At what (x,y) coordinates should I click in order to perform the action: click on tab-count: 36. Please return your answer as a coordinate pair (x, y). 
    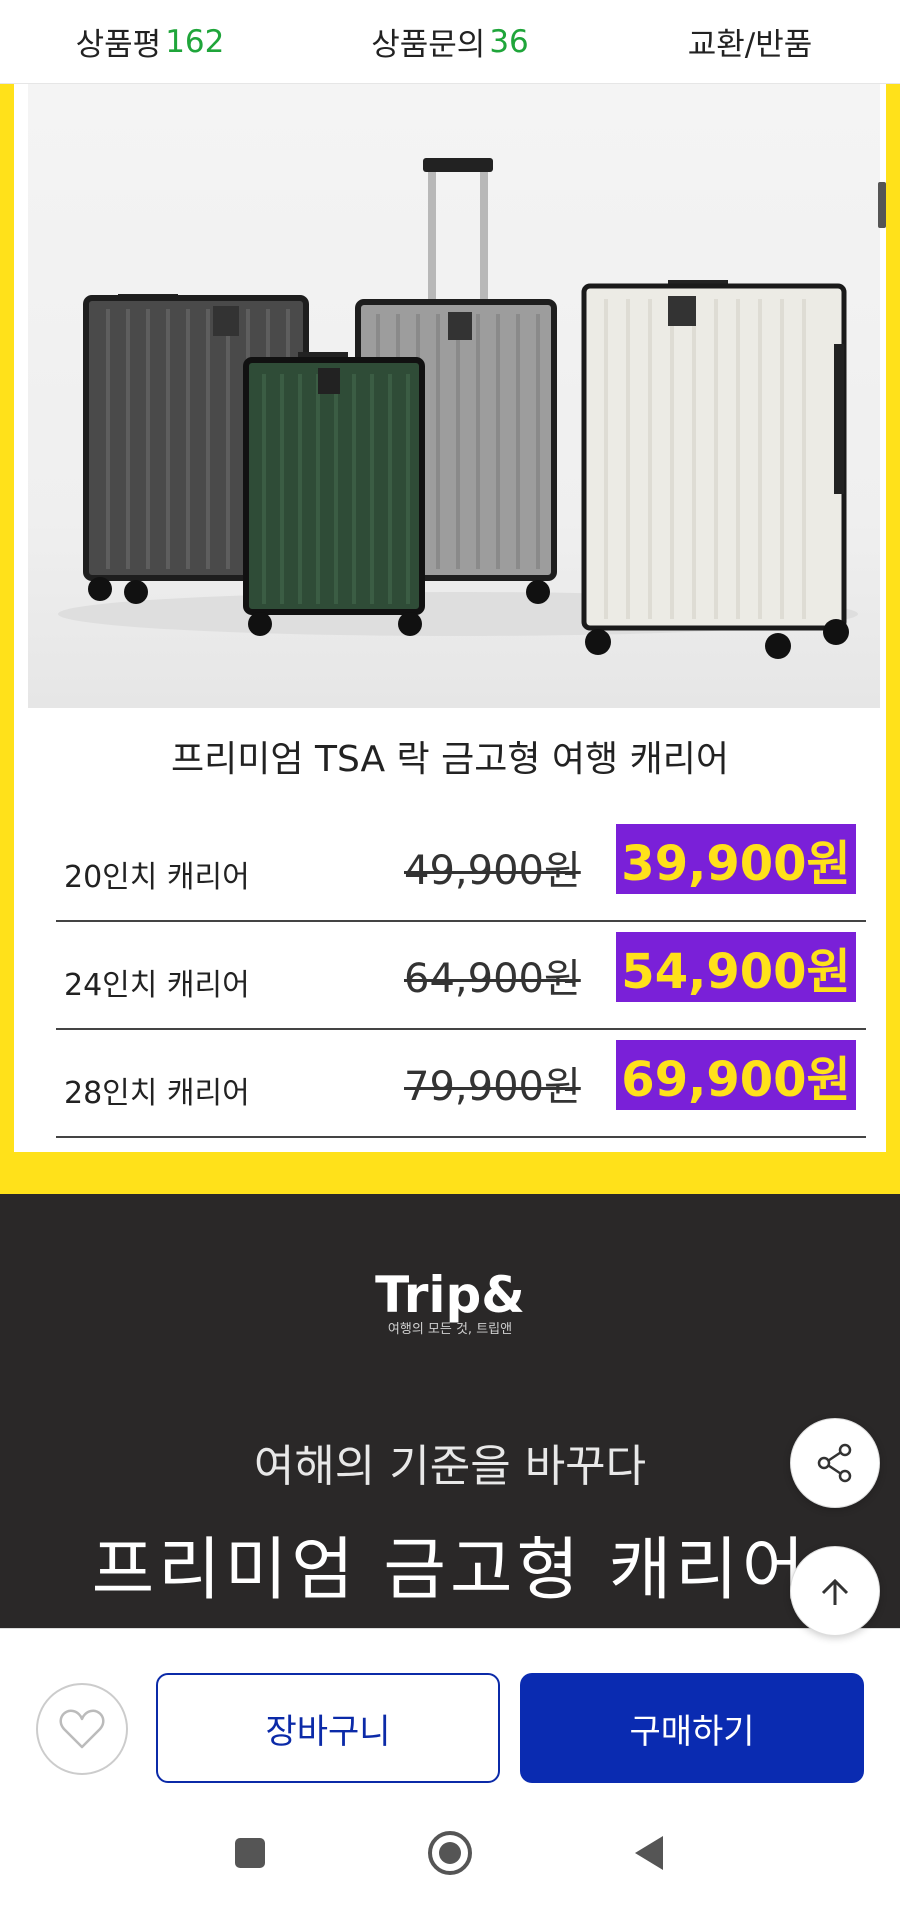
    Looking at the image, I should click on (509, 41).